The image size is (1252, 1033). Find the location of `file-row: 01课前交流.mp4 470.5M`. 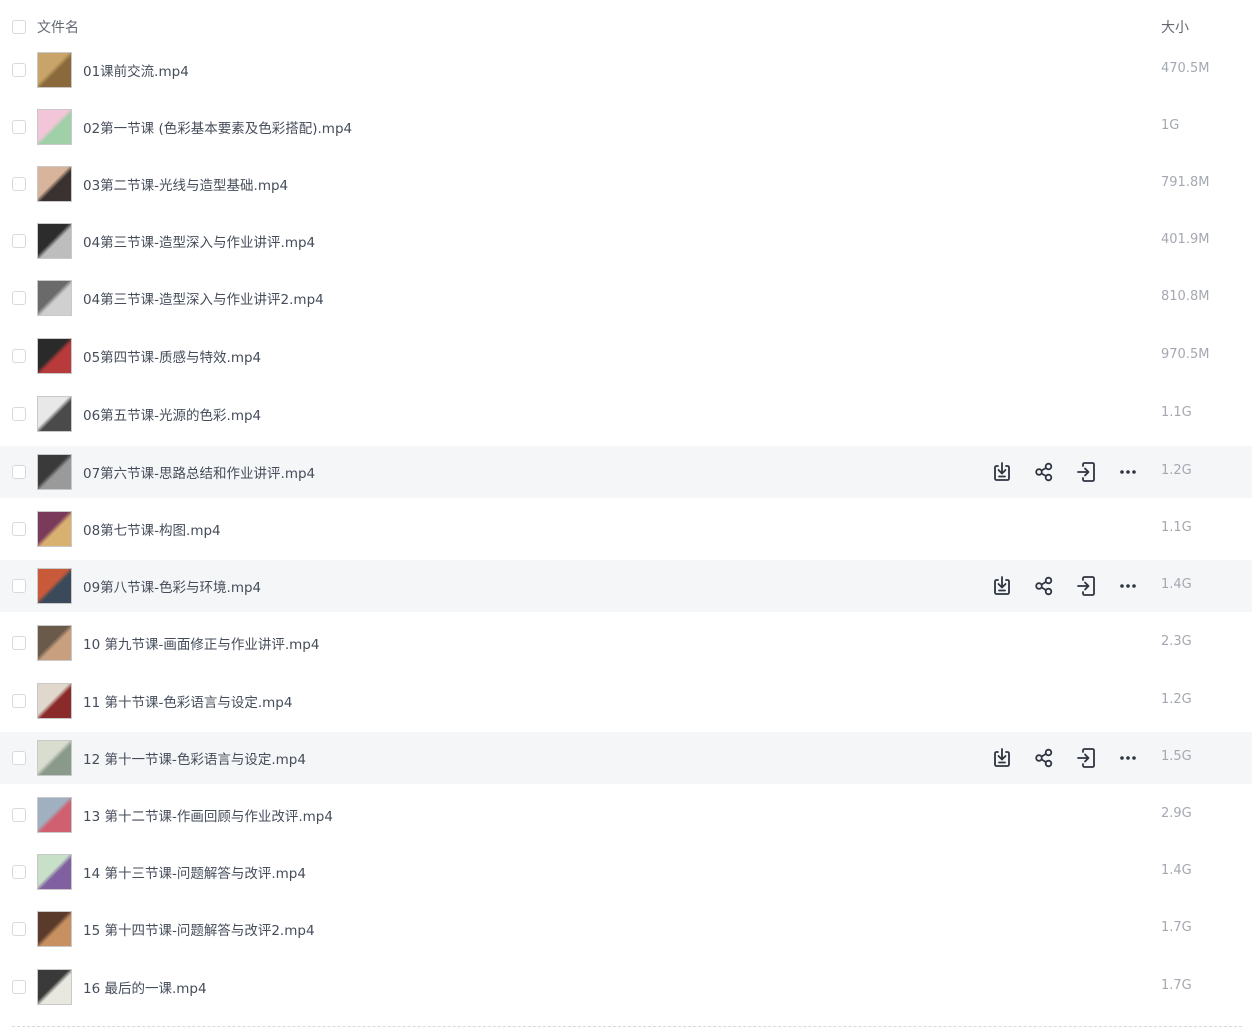

file-row: 01课前交流.mp4 470.5M is located at coordinates (626, 70).